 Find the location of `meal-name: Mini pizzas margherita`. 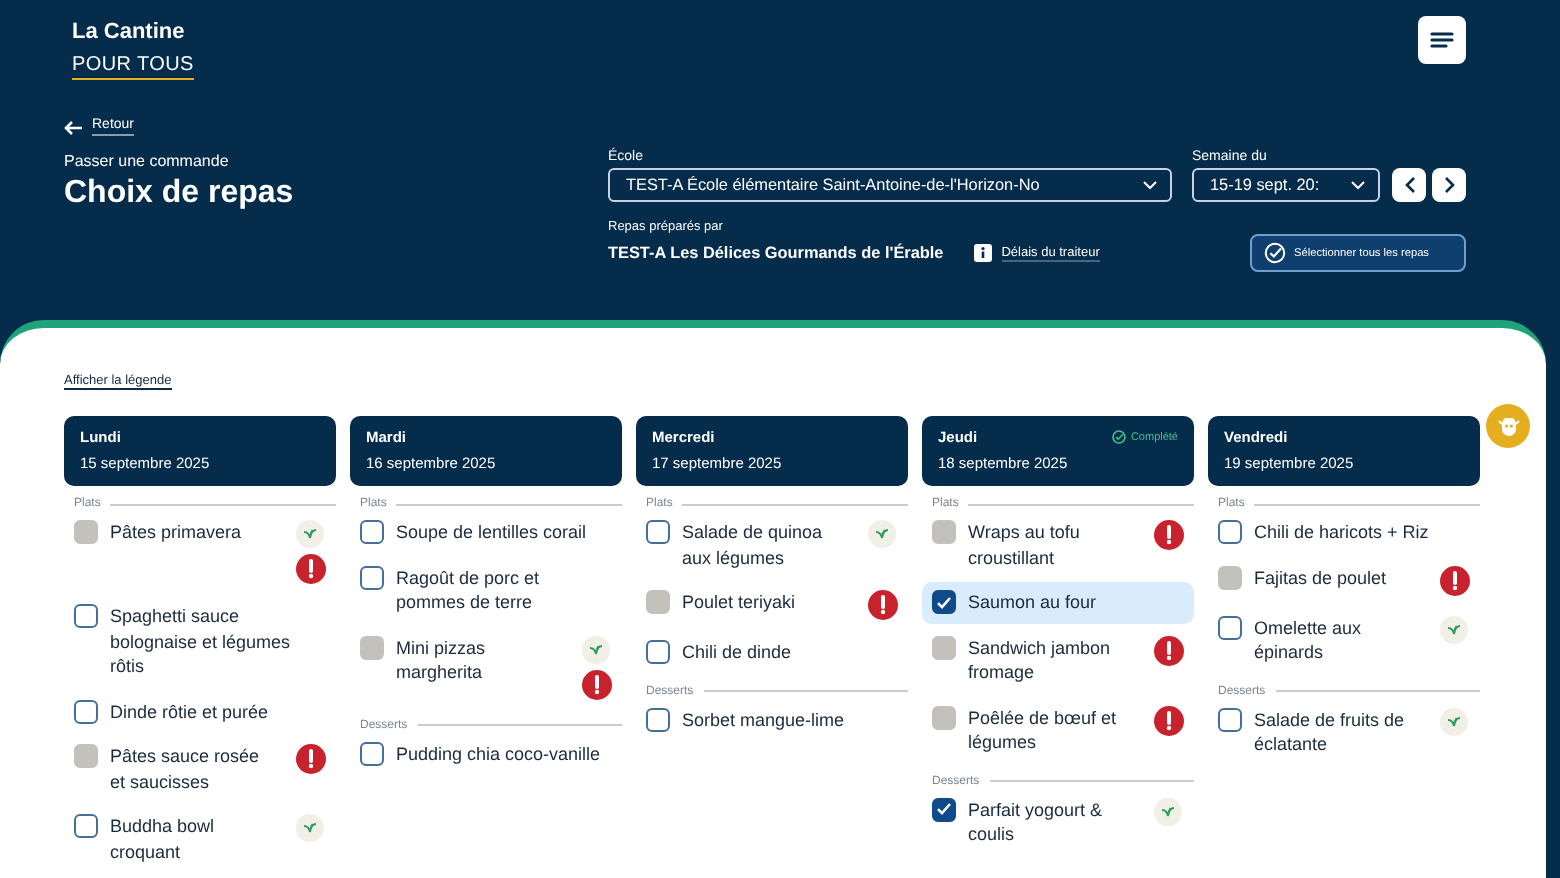

meal-name: Mini pizzas margherita is located at coordinates (442, 660).